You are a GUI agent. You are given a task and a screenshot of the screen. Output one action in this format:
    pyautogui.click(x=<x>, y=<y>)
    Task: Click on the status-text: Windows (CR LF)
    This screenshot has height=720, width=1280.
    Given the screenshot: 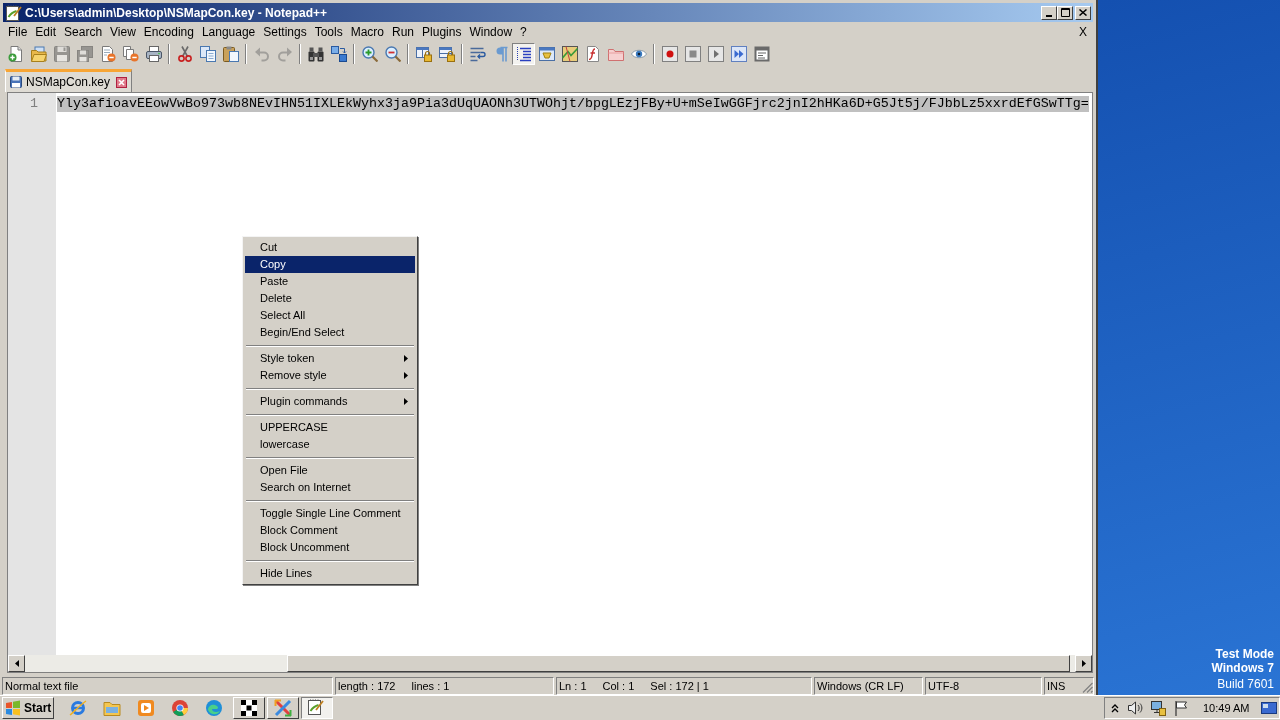 What is the action you would take?
    pyautogui.click(x=860, y=686)
    